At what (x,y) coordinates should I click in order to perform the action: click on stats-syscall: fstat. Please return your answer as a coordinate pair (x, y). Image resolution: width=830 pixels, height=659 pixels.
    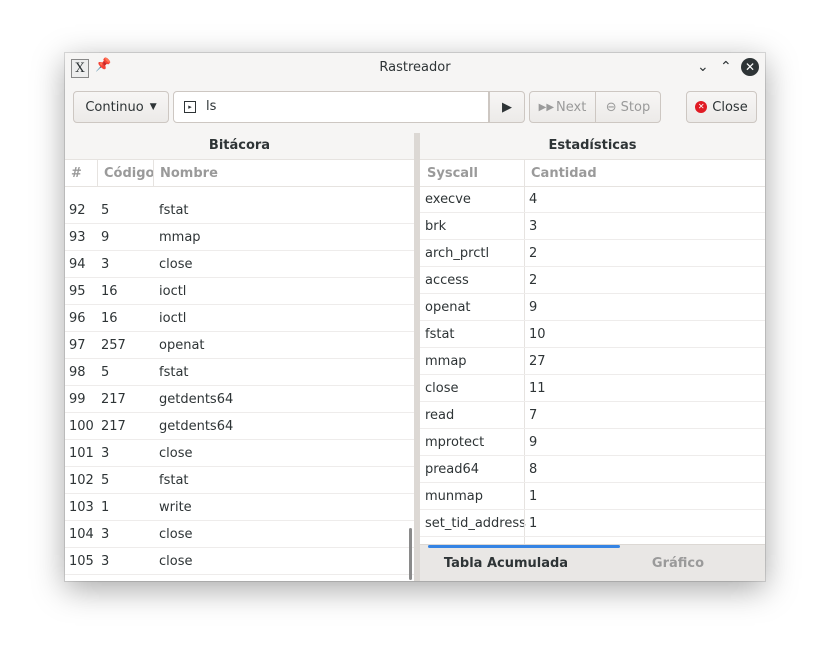
    Looking at the image, I should click on (440, 334).